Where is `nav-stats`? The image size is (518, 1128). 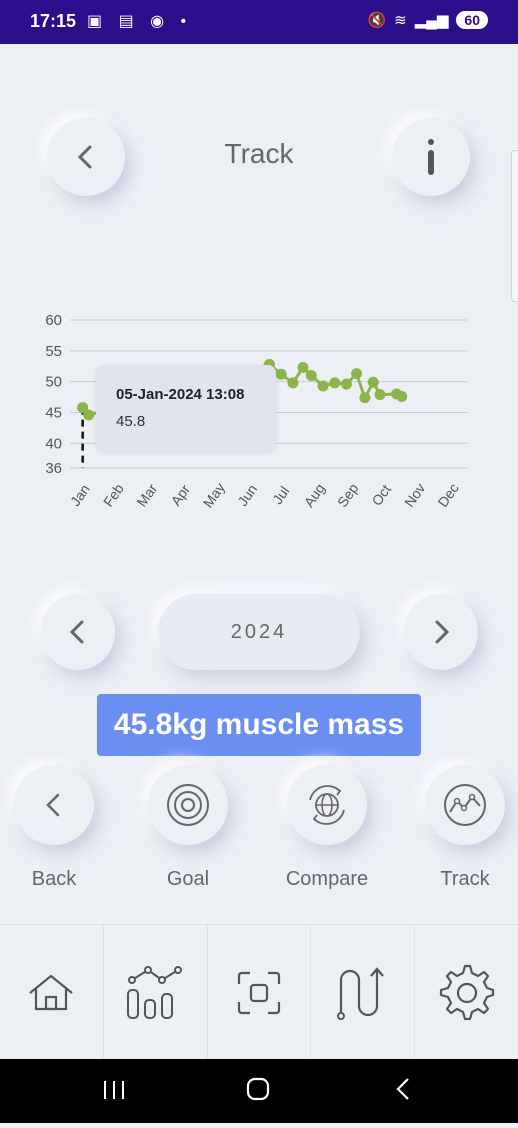 nav-stats is located at coordinates (155, 992).